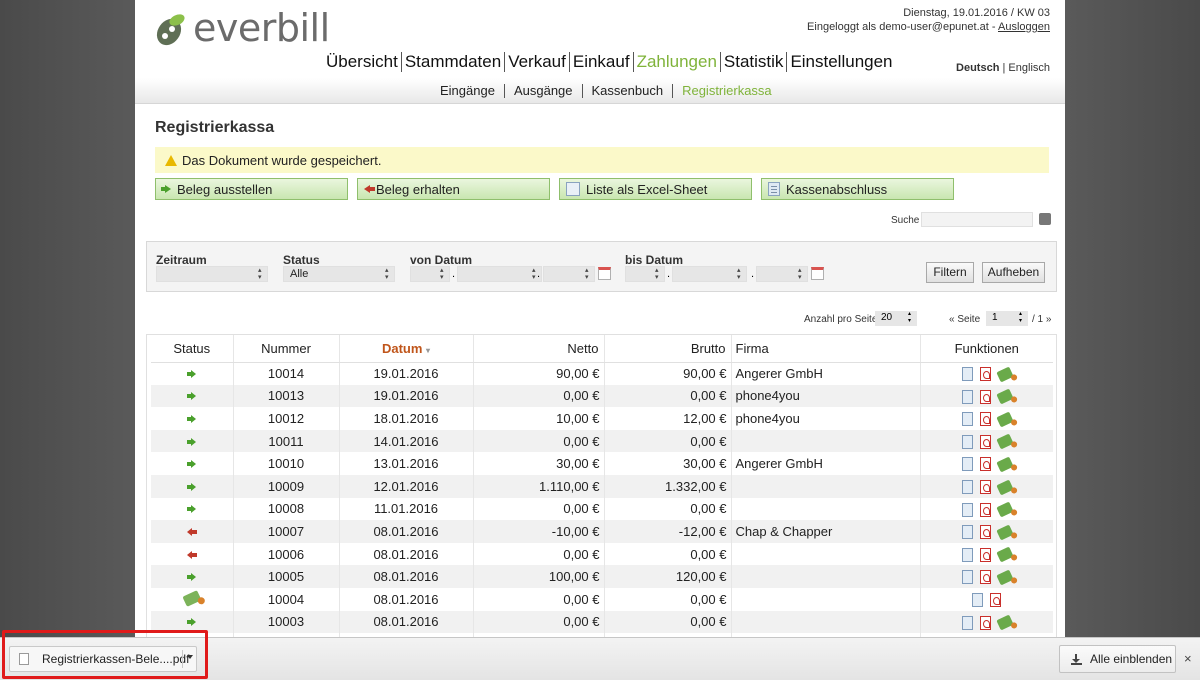 Image resolution: width=1200 pixels, height=680 pixels. What do you see at coordinates (454, 62) in the screenshot?
I see `nav-stammdaten: Stammdaten` at bounding box center [454, 62].